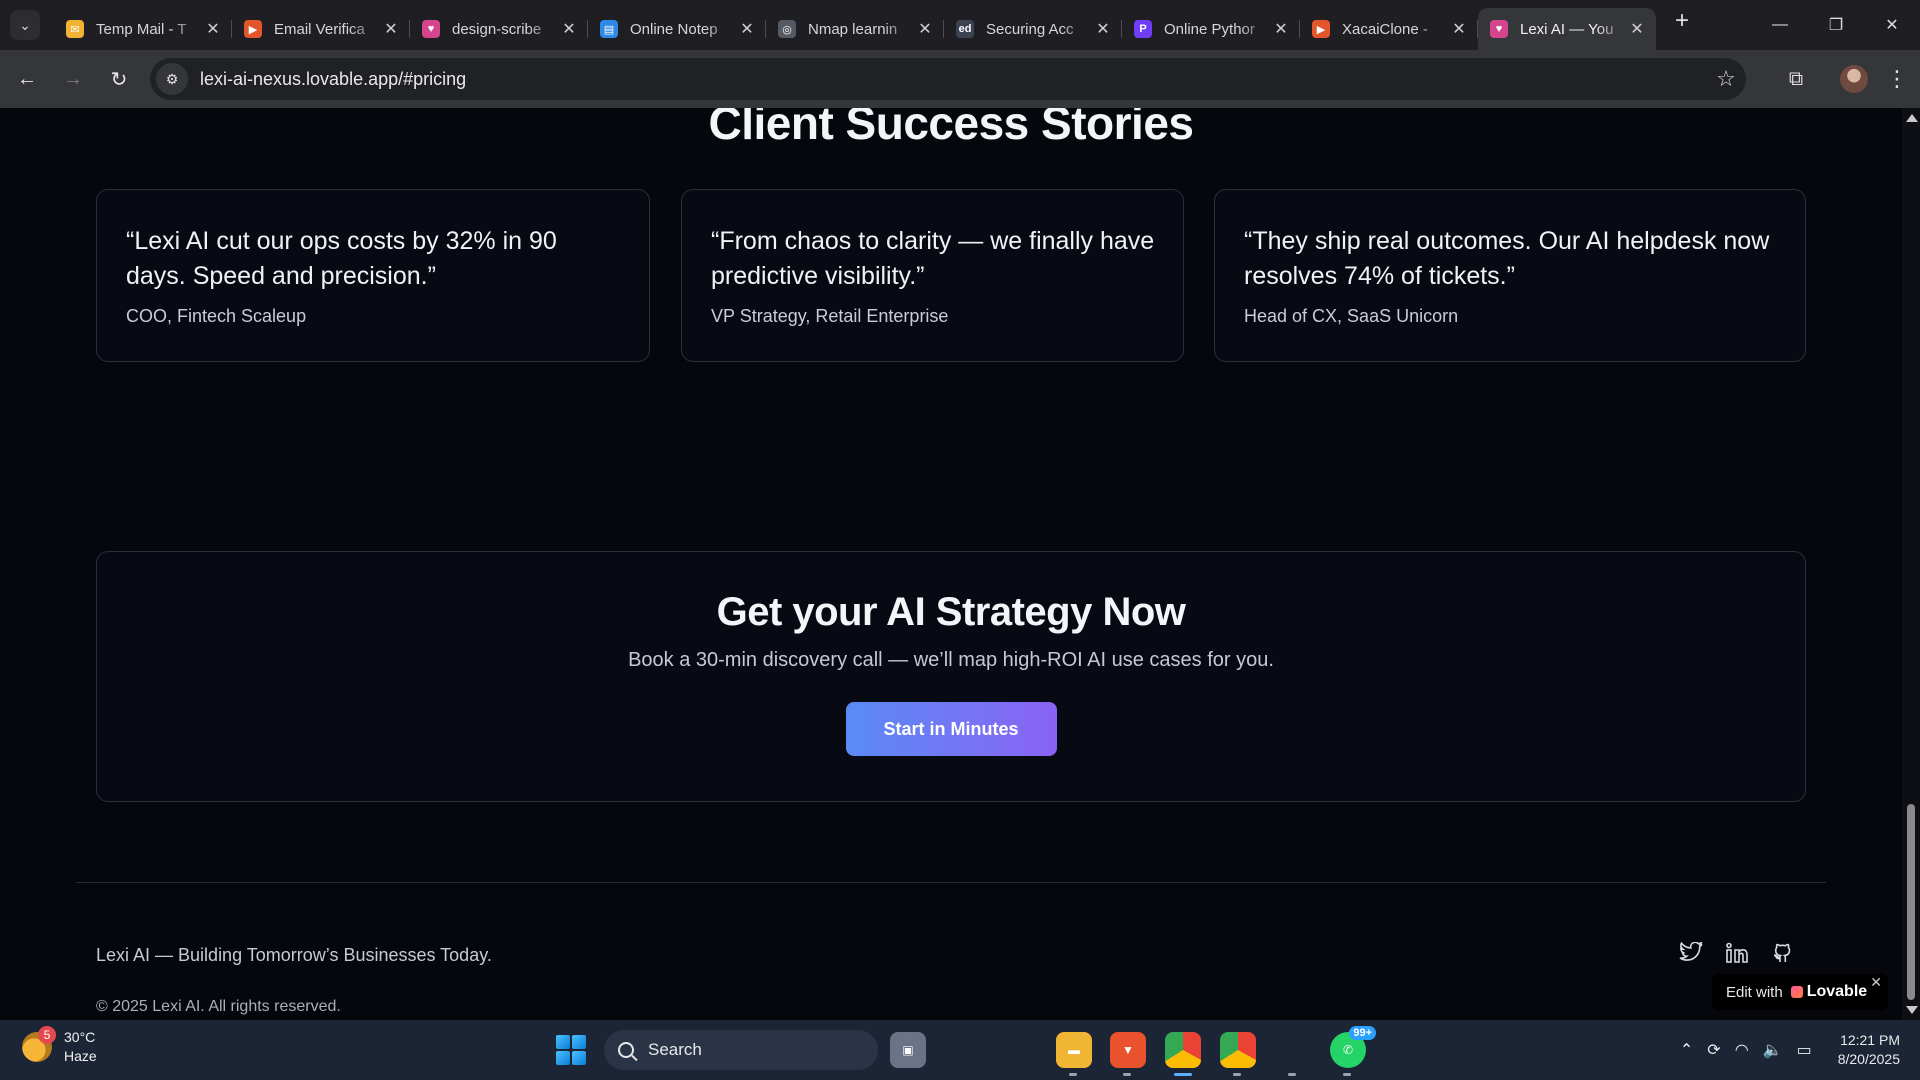  Describe the element at coordinates (830, 316) in the screenshot. I see `testimonial-author: VP Strategy, Retail Enterprise` at that location.